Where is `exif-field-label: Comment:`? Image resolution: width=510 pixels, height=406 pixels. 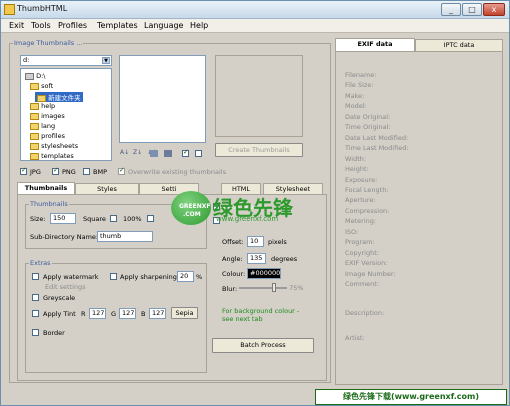
exif-field-label: Comment: is located at coordinates (362, 284).